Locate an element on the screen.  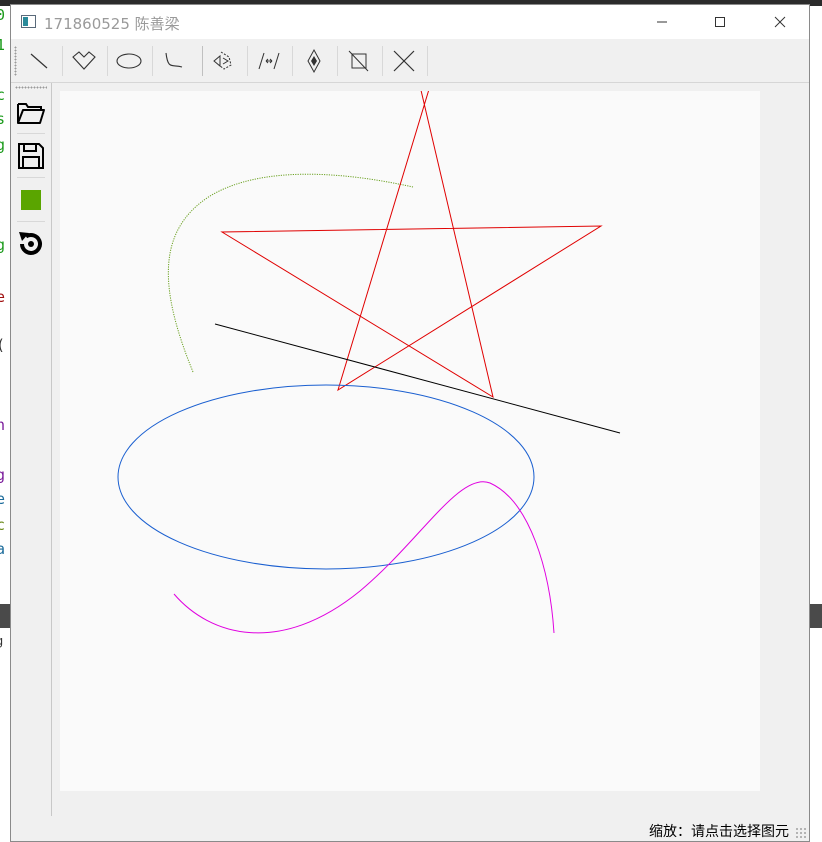
minimize-icon is located at coordinates (662, 22).